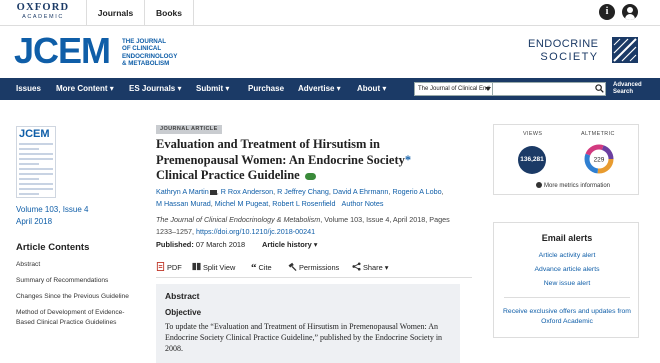 The width and height of the screenshot is (660, 363). What do you see at coordinates (577, 186) in the screenshot?
I see `more-metrics-label: More metrics information` at bounding box center [577, 186].